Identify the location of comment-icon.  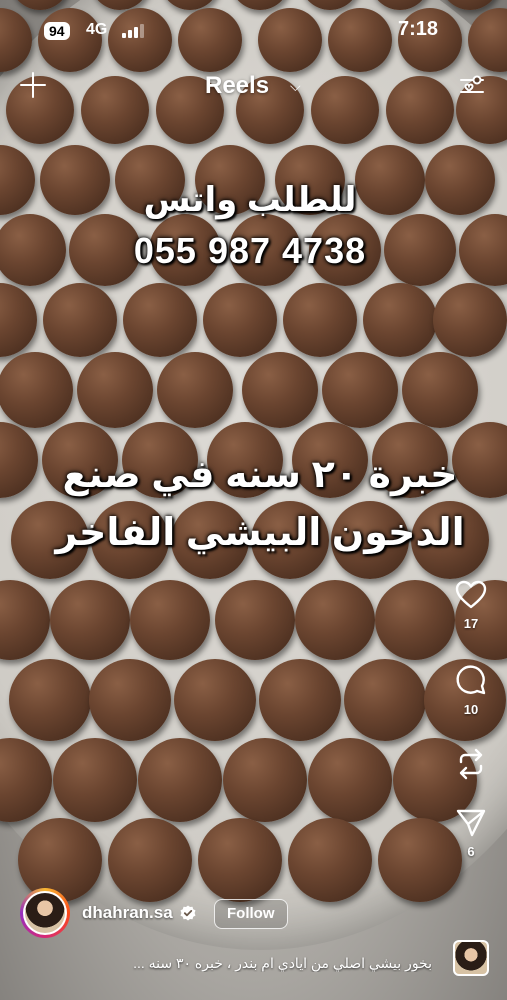
(471, 680).